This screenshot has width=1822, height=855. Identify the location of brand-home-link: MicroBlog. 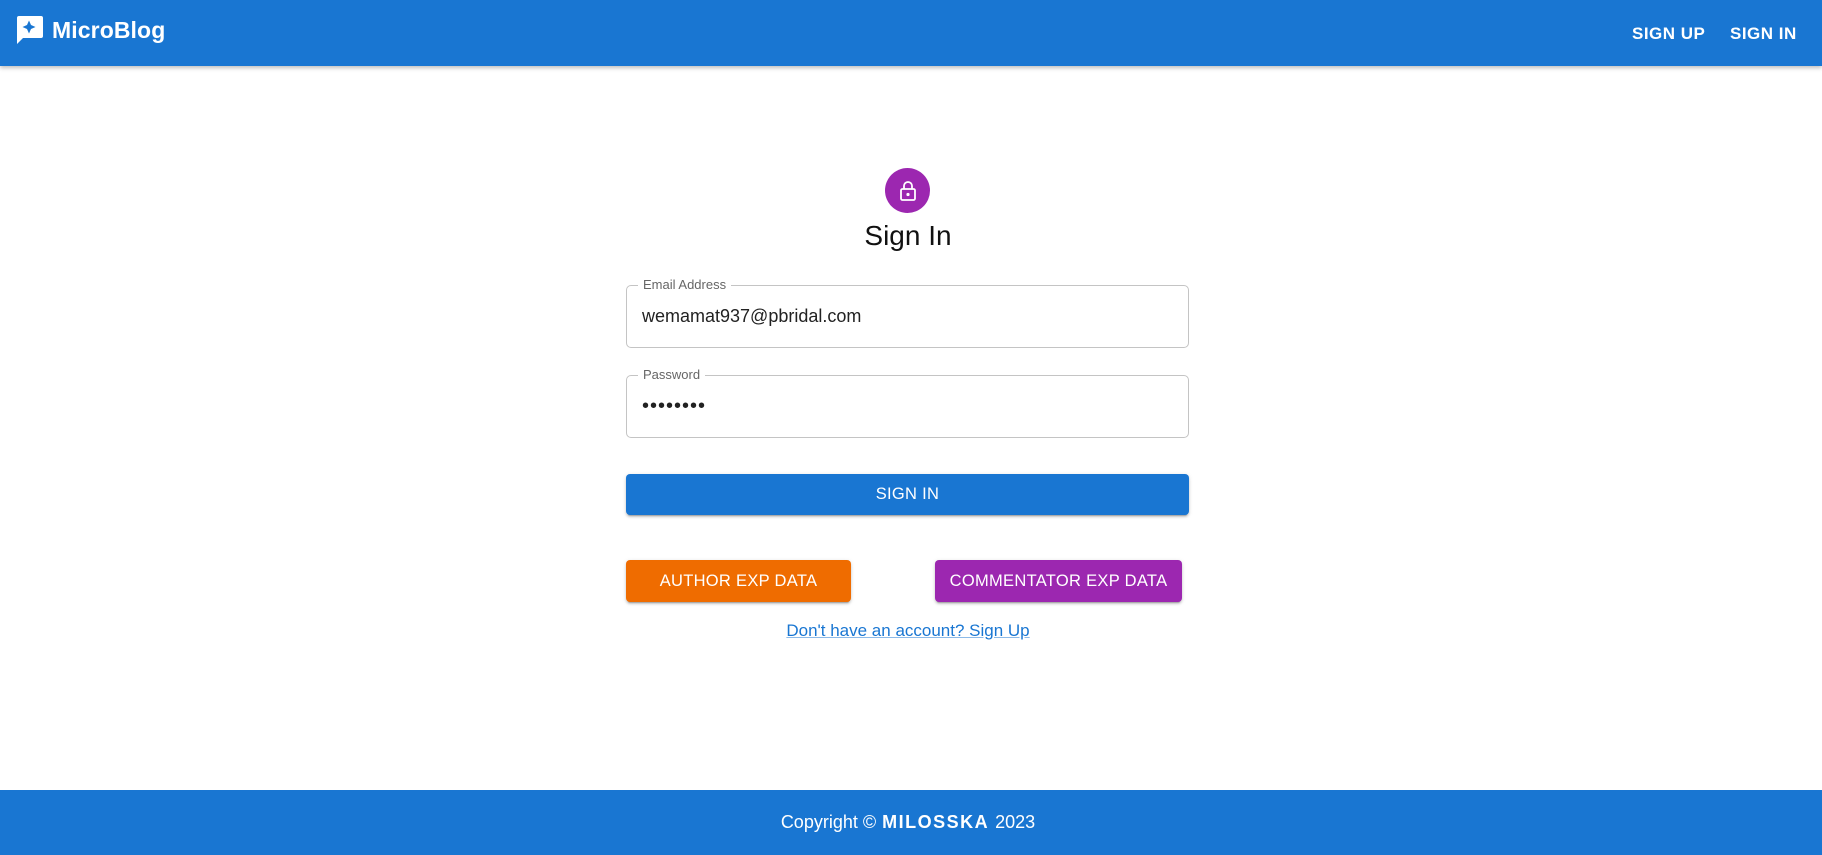
(89, 30).